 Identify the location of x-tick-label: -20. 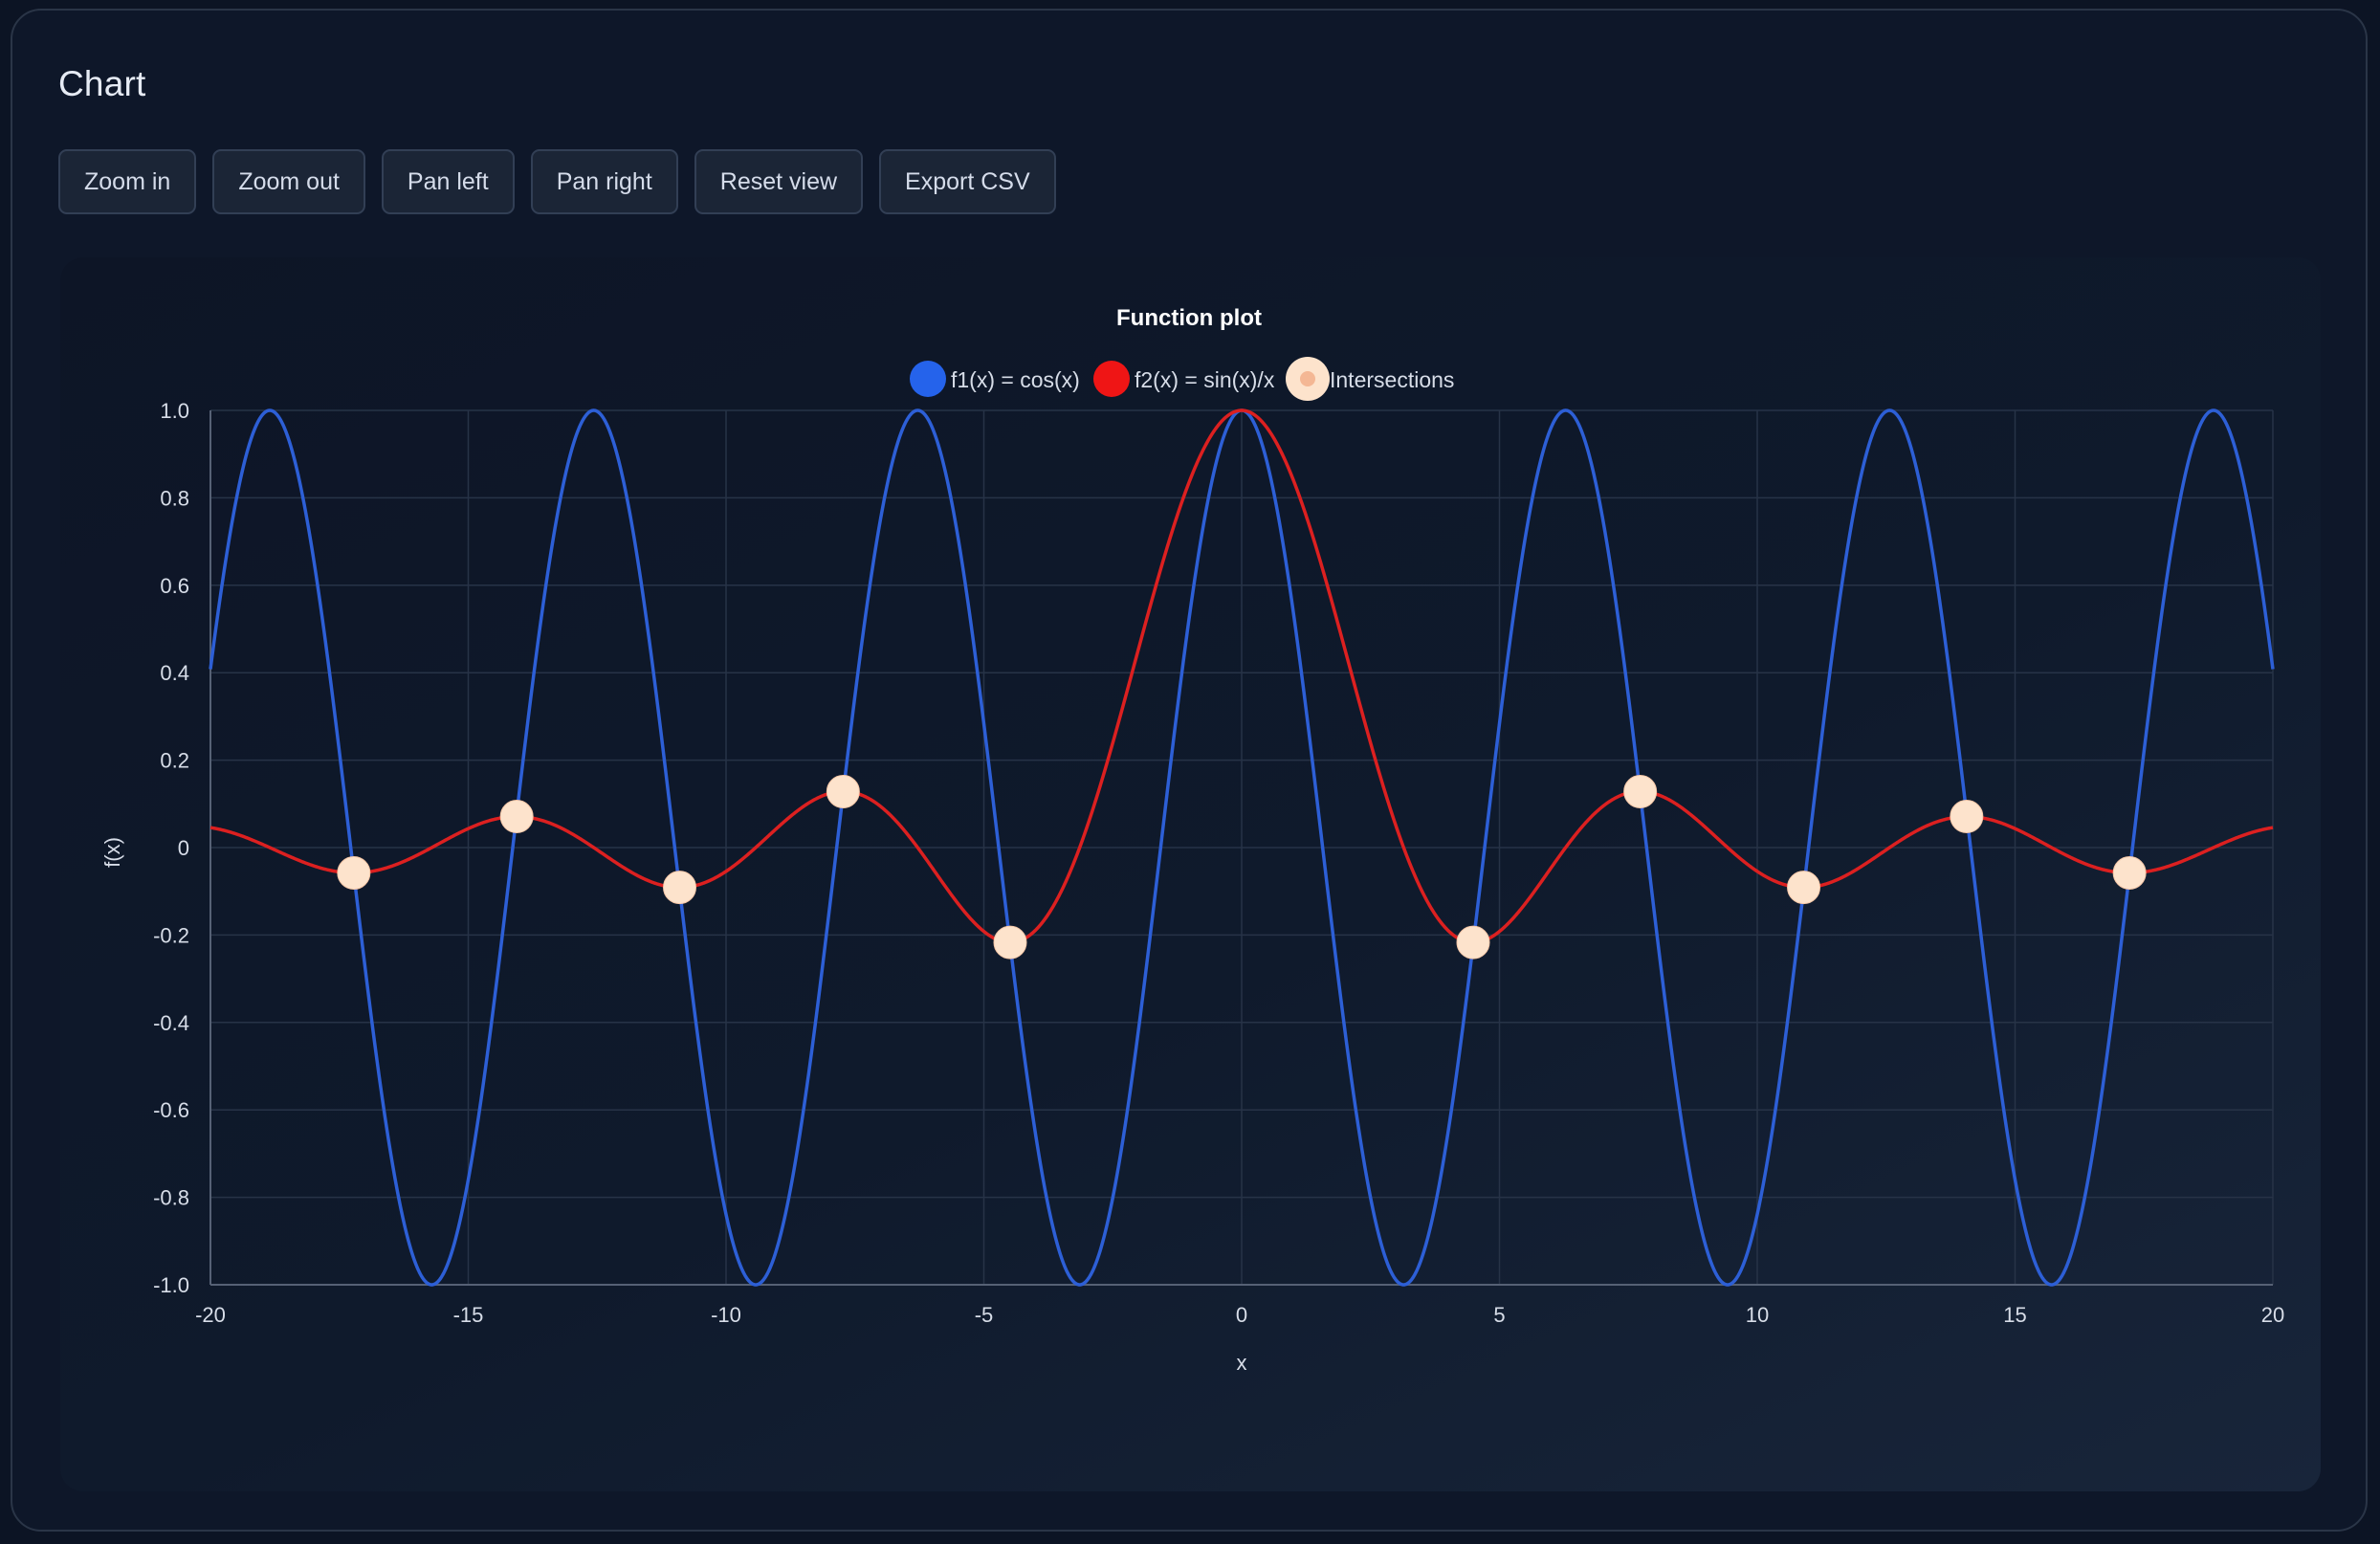
(211, 1315).